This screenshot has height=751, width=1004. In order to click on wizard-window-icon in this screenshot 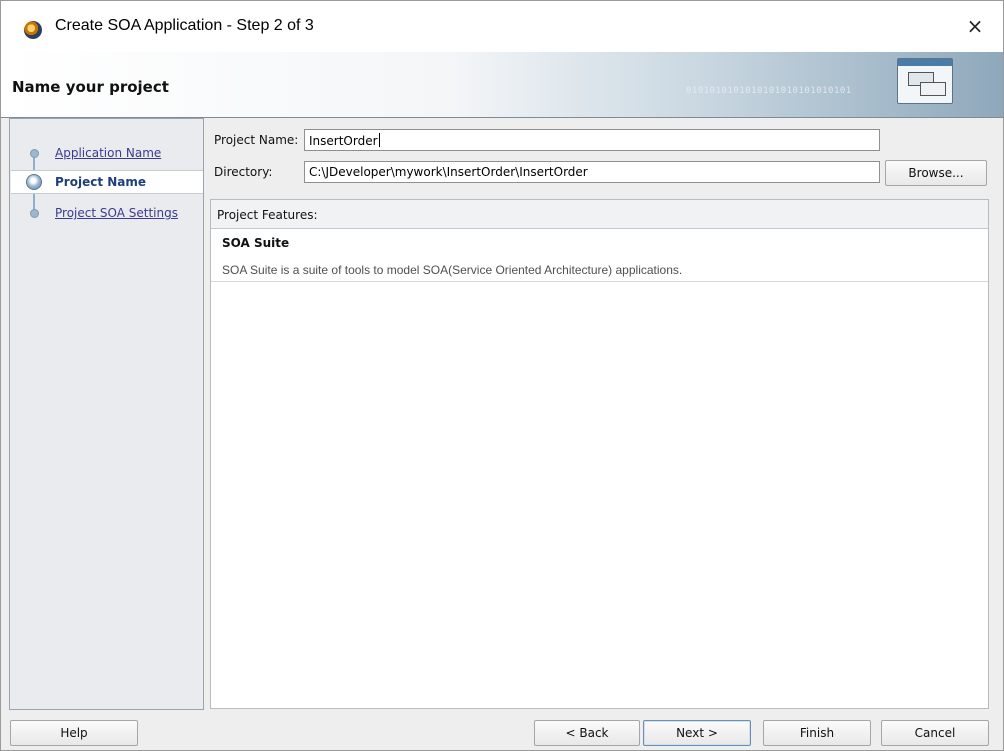, I will do `click(925, 81)`.